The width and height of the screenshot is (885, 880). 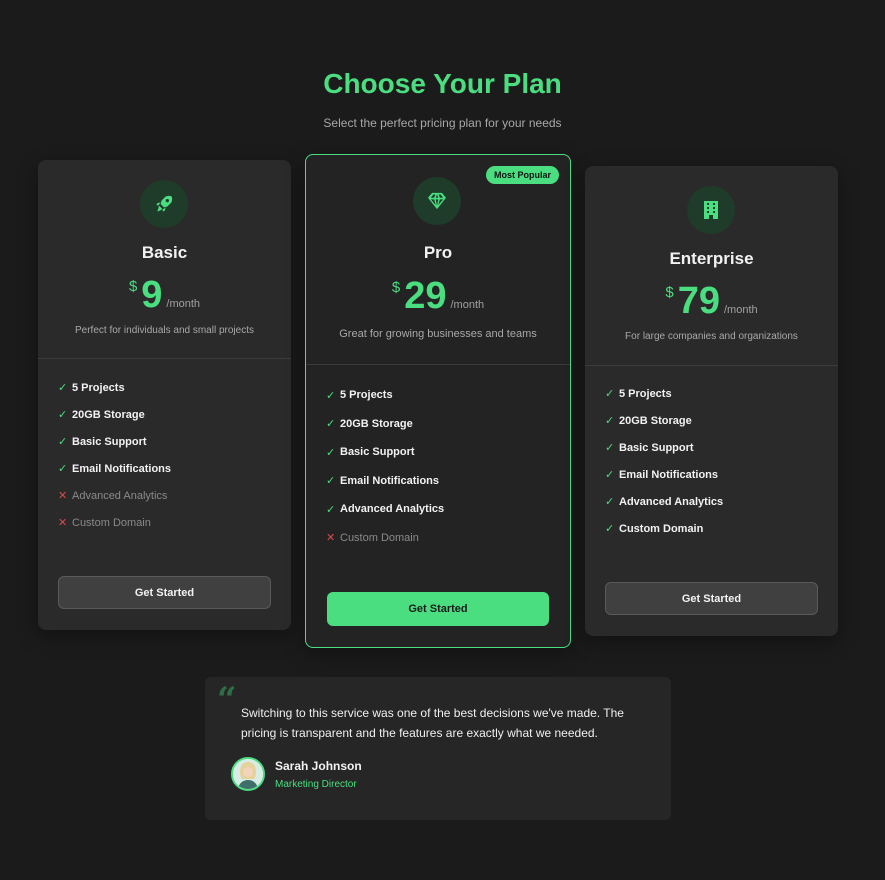 What do you see at coordinates (654, 529) in the screenshot?
I see `feature-item: ✓ Custom Domain` at bounding box center [654, 529].